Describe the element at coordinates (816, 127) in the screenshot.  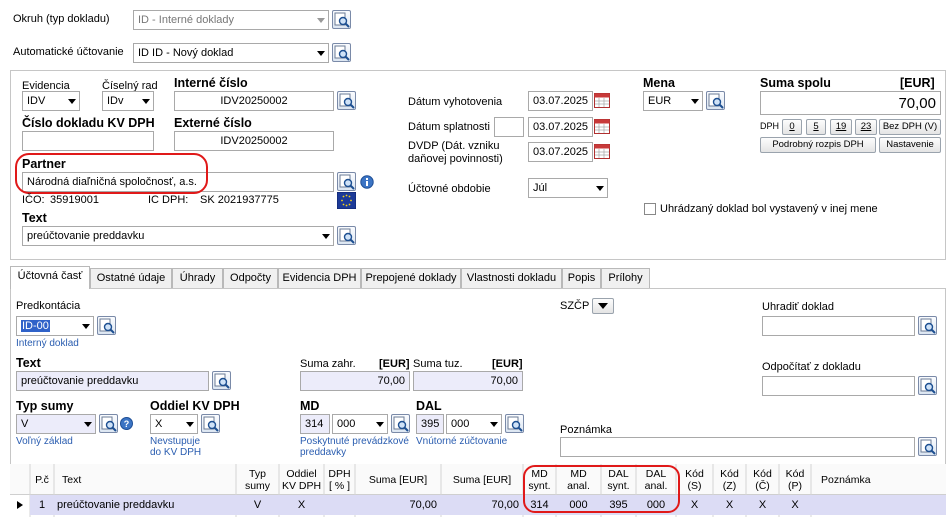
I see `dph-5-button: 5` at that location.